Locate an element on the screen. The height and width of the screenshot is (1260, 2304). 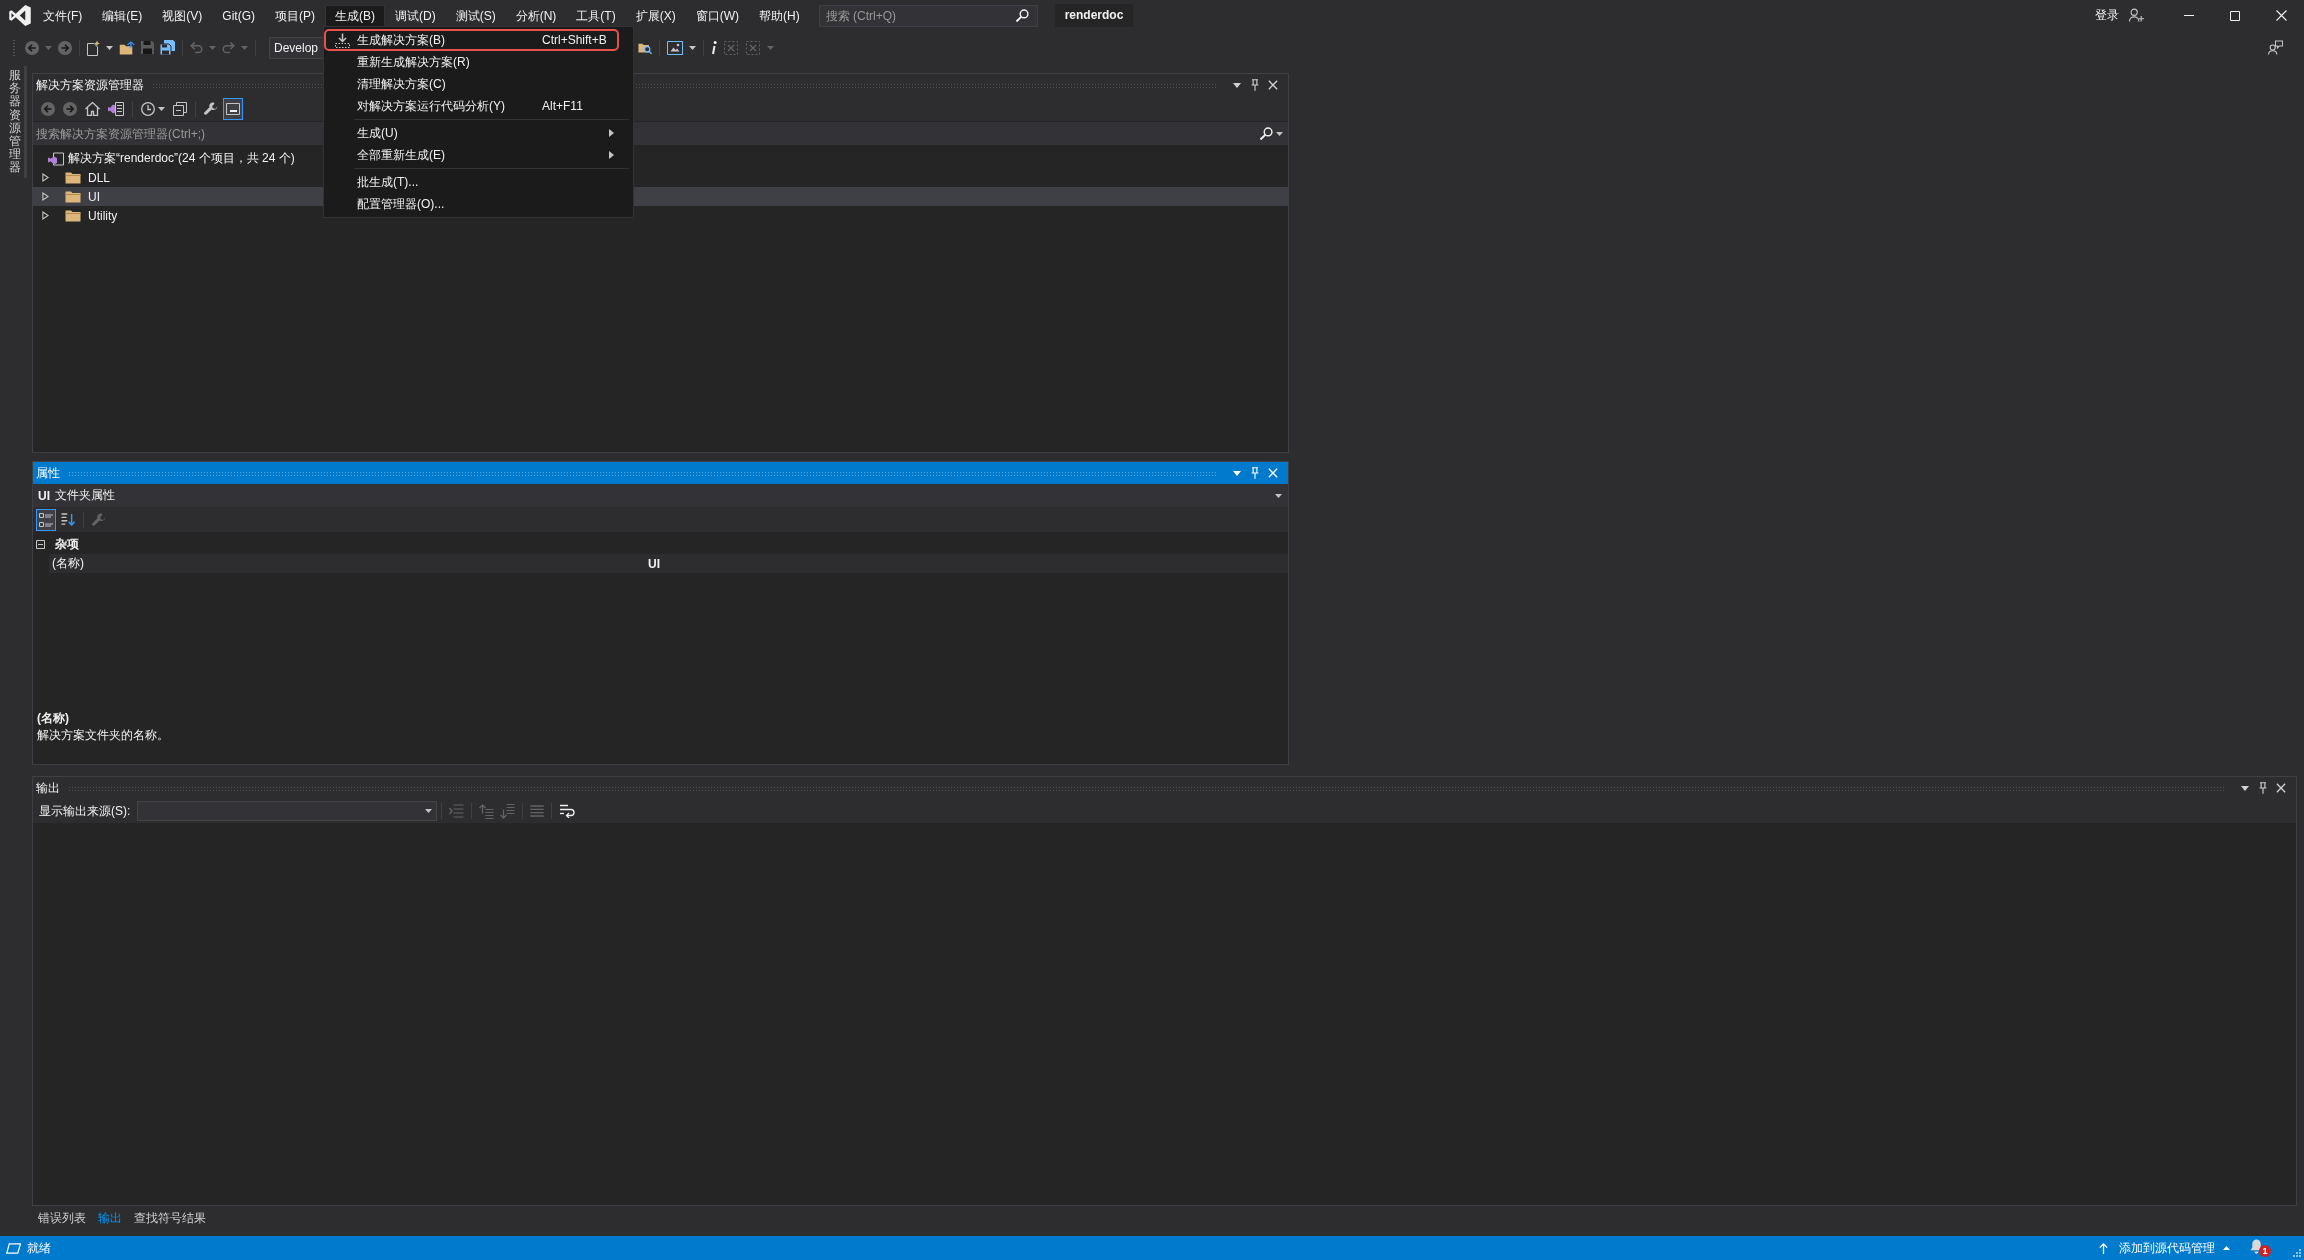
status-text: 就绪 is located at coordinates (39, 1248).